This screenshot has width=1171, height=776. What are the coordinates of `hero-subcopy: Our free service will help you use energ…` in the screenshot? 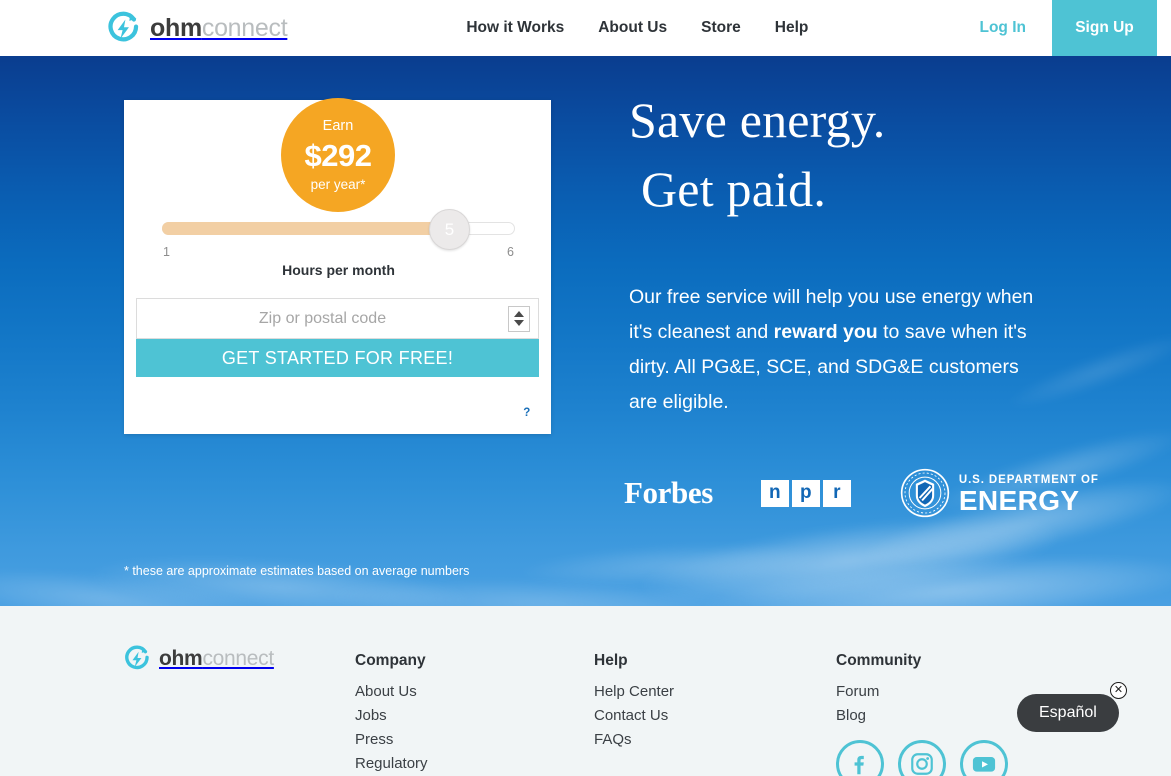 It's located at (839, 350).